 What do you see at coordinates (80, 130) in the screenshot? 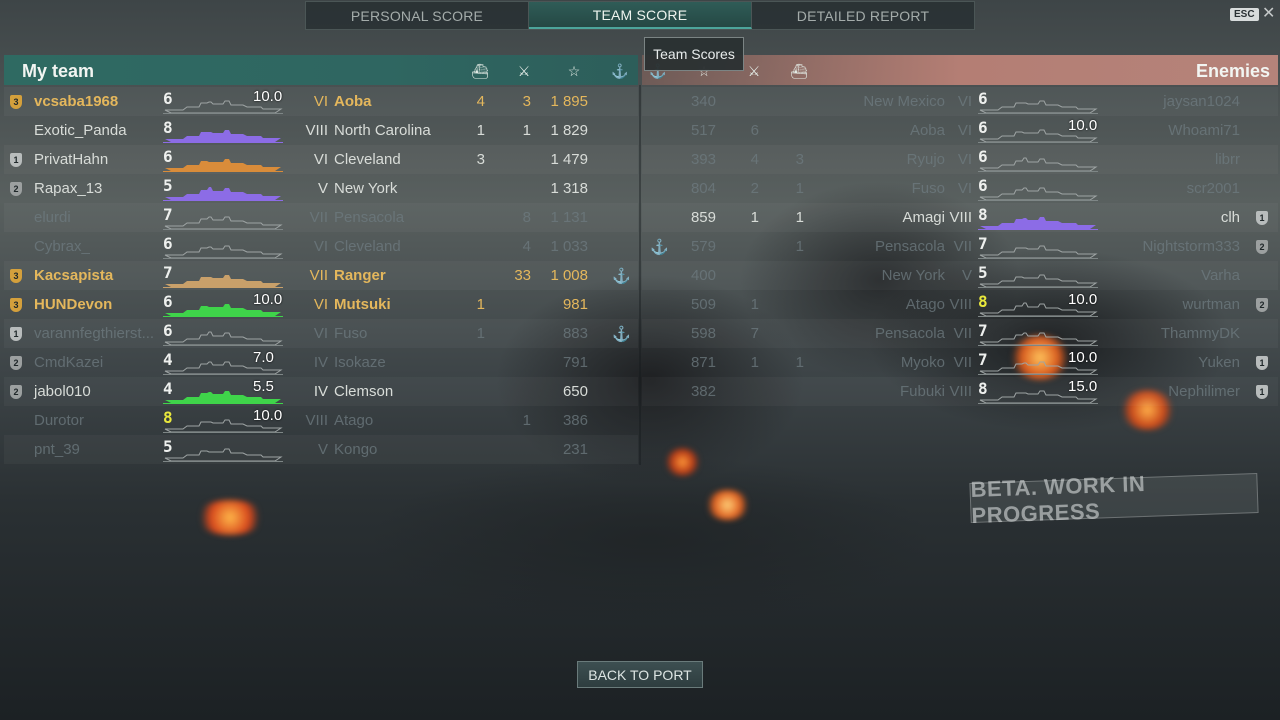
I see `player-name: Exotic_Panda` at bounding box center [80, 130].